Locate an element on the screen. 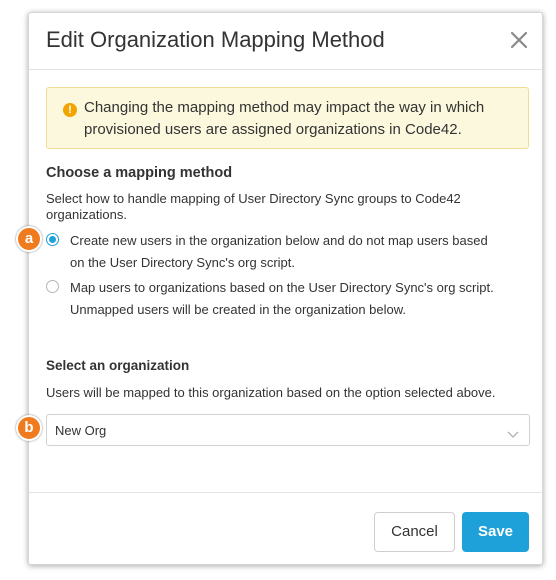  save-button: Save is located at coordinates (495, 532).